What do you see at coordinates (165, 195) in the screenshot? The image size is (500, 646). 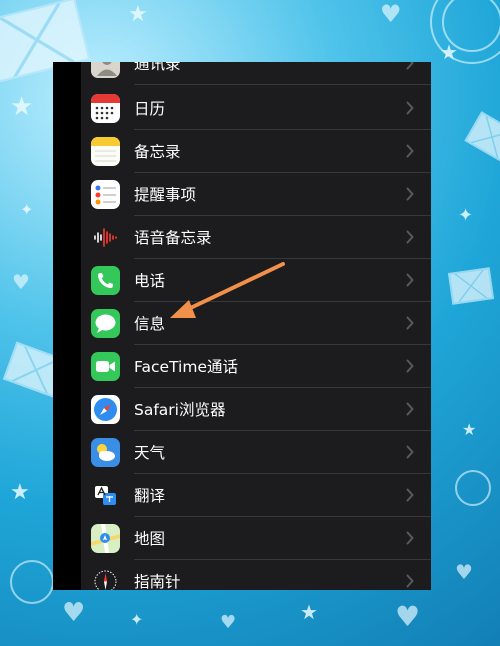 I see `settings-row-label: 提醒事项` at bounding box center [165, 195].